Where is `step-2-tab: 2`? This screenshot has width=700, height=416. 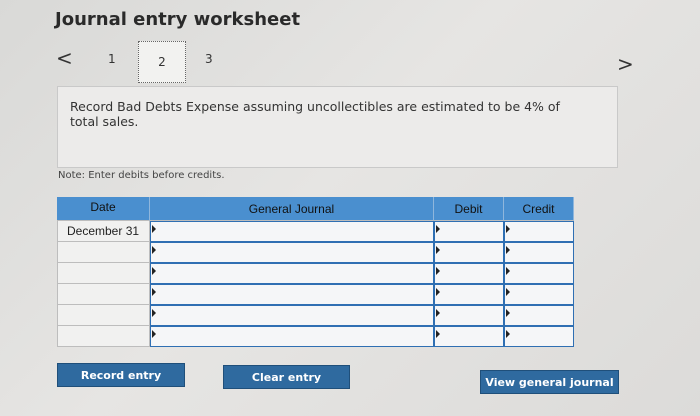 step-2-tab: 2 is located at coordinates (162, 62).